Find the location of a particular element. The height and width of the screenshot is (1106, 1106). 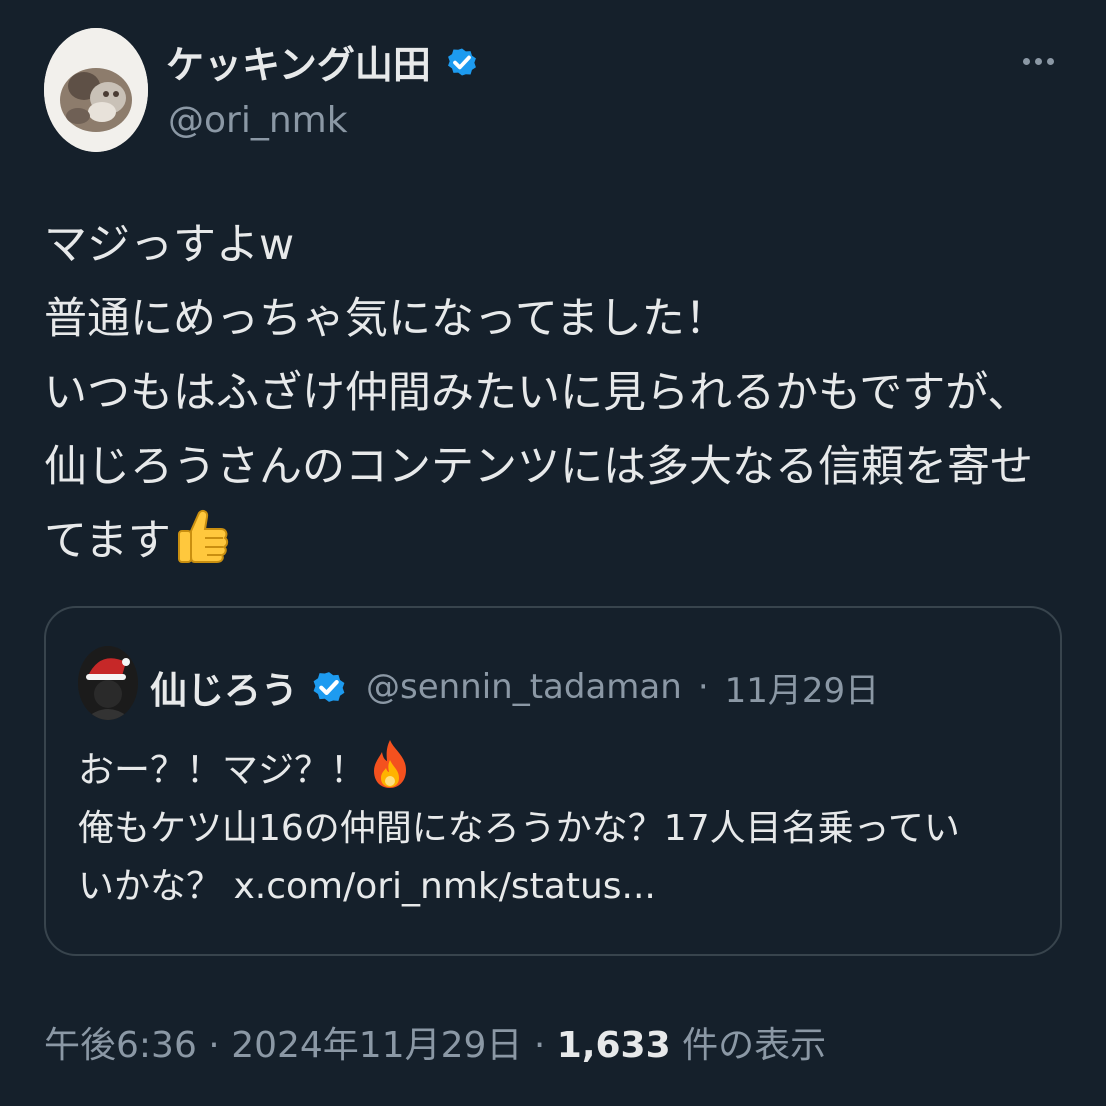

tweet-line: 普通にめっちゃ気になってました！ is located at coordinates (386, 319).